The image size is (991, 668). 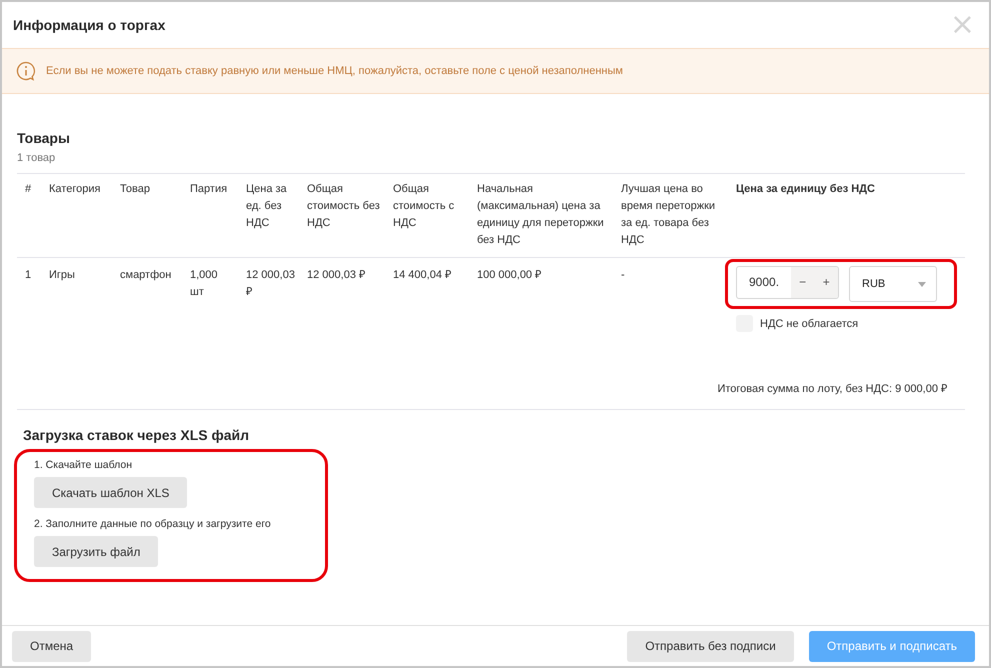 What do you see at coordinates (668, 215) in the screenshot?
I see `column-header: Лучшая цена во время переторжки за ед. товара без НДС` at bounding box center [668, 215].